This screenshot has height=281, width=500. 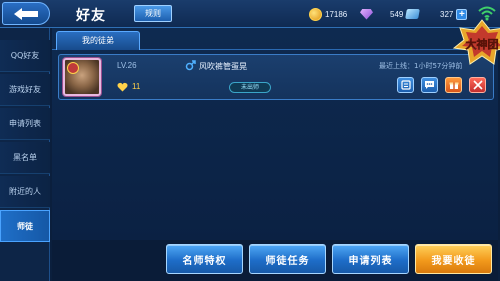 What do you see at coordinates (336, 14) in the screenshot?
I see `coin-count: 17186` at bounding box center [336, 14].